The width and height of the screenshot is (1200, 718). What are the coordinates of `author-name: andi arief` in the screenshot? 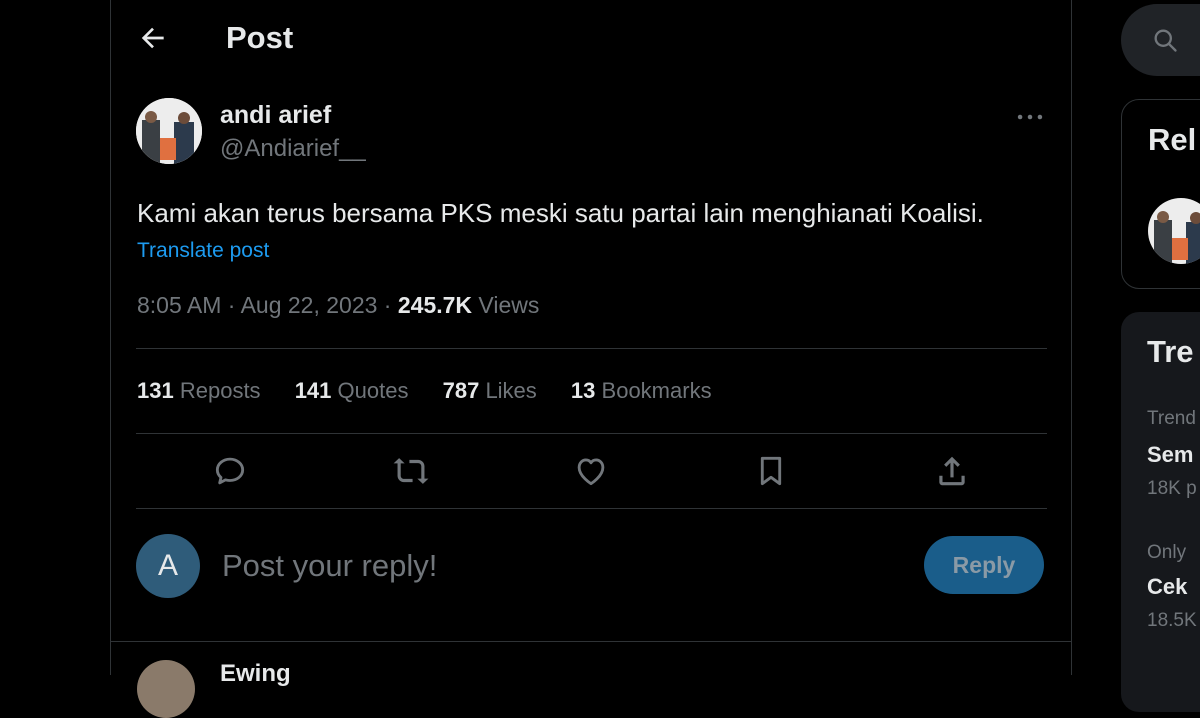 It's located at (275, 115).